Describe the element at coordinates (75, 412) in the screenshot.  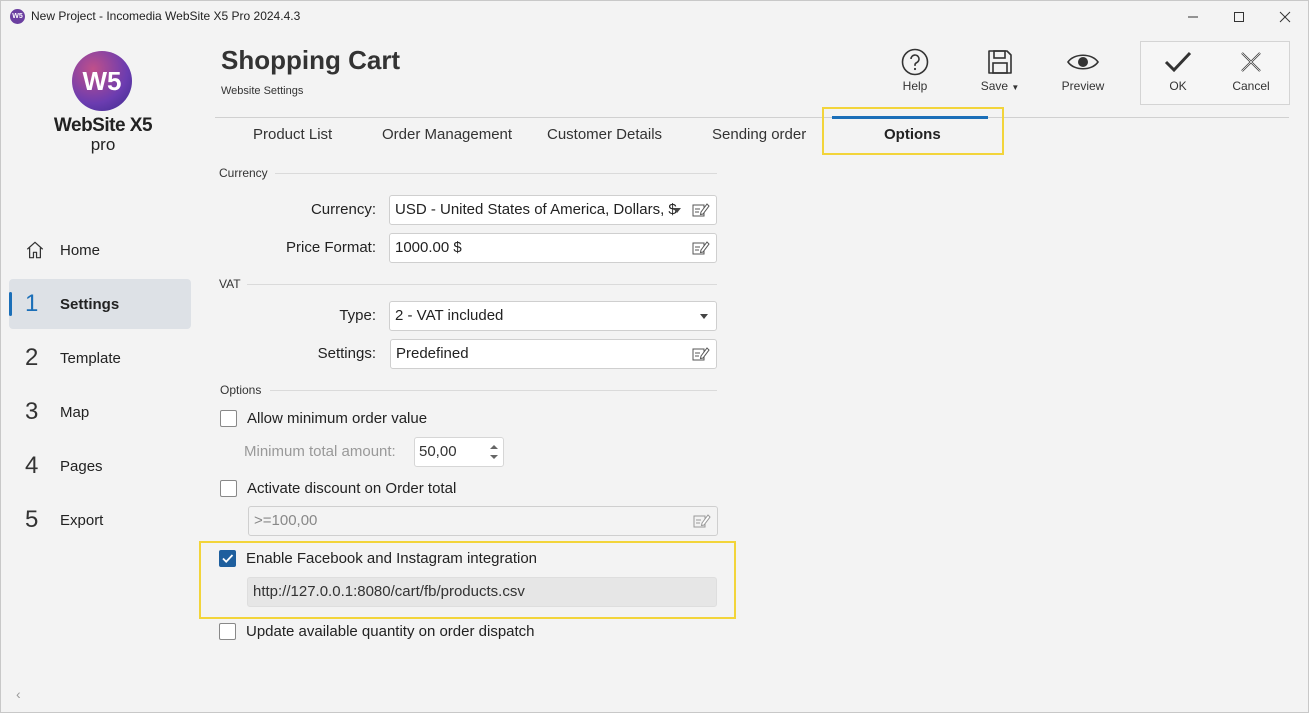
I see `nav-label-map: Map` at that location.